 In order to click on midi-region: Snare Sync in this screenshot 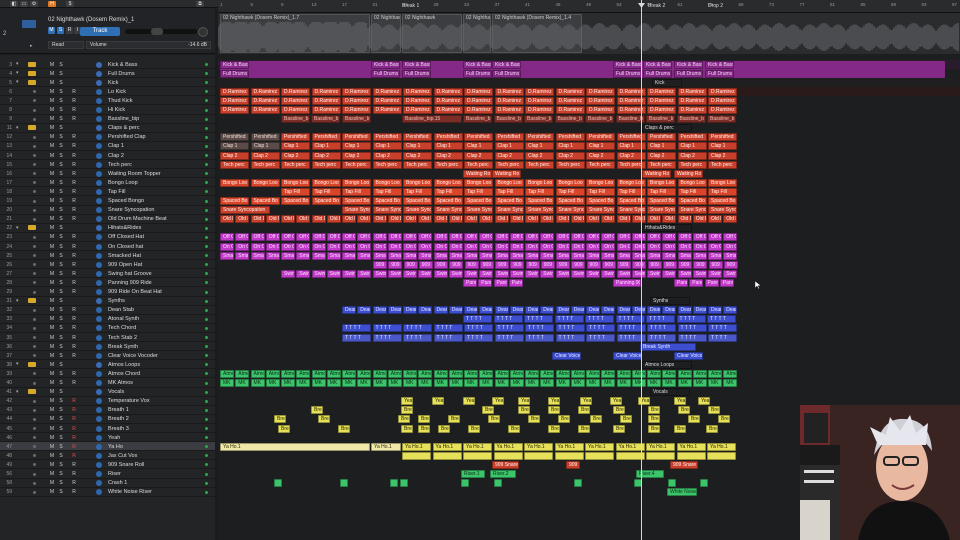, I will do `click(570, 210)`.